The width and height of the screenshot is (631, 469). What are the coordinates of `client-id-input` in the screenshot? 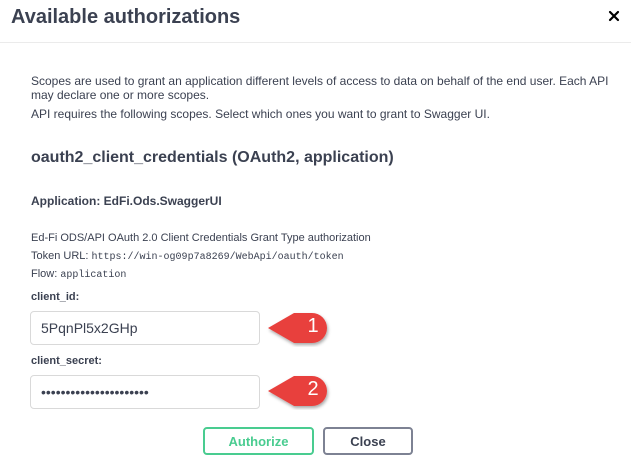 It's located at (145, 328).